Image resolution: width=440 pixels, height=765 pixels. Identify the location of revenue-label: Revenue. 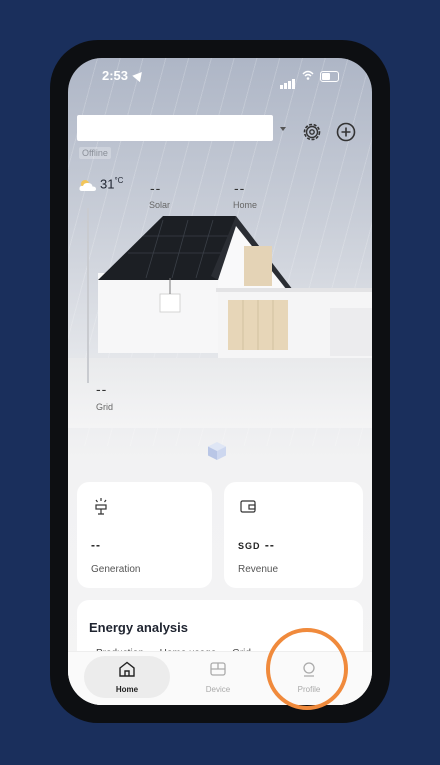
(258, 569).